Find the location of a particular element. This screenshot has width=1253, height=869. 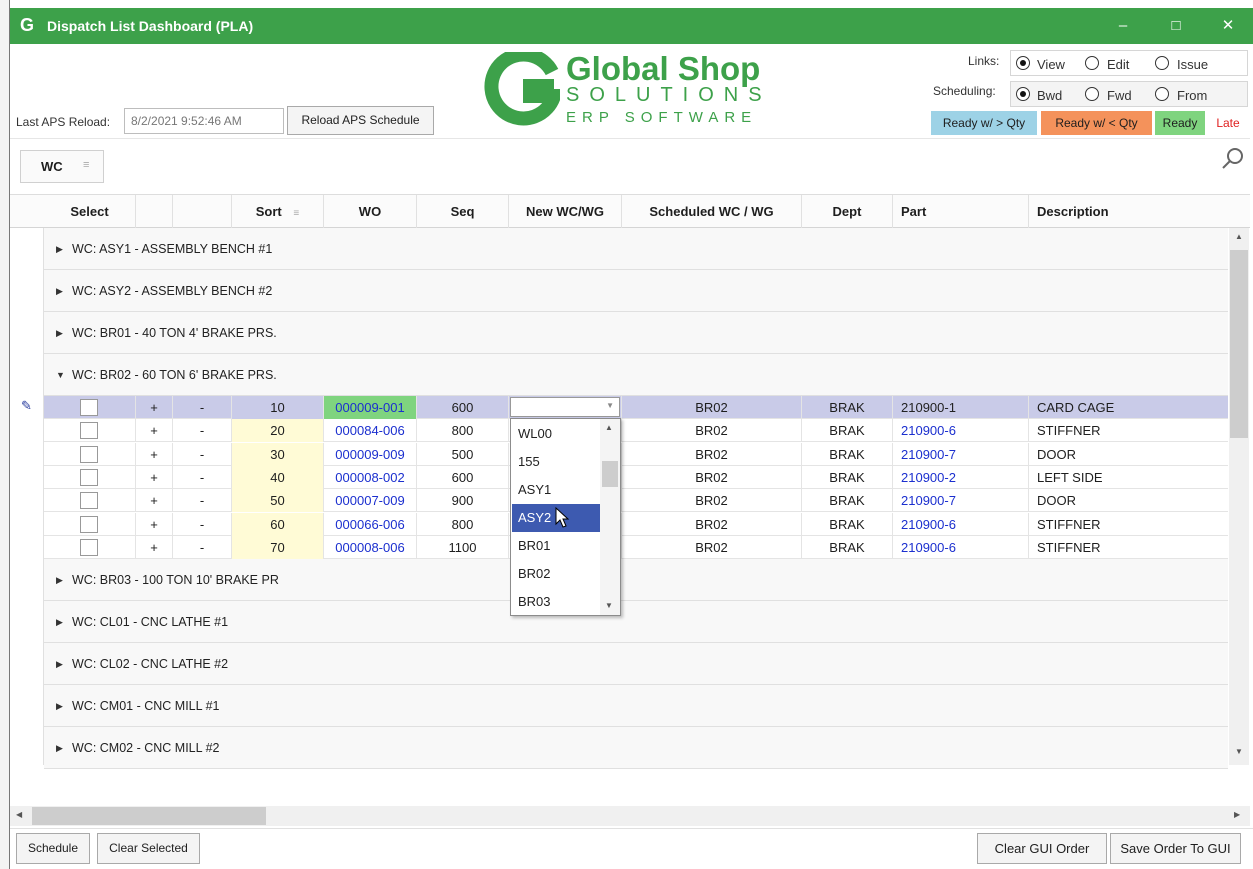

group-row: ▶ WC: CL01 - CNC LATHE #1 is located at coordinates (636, 622).